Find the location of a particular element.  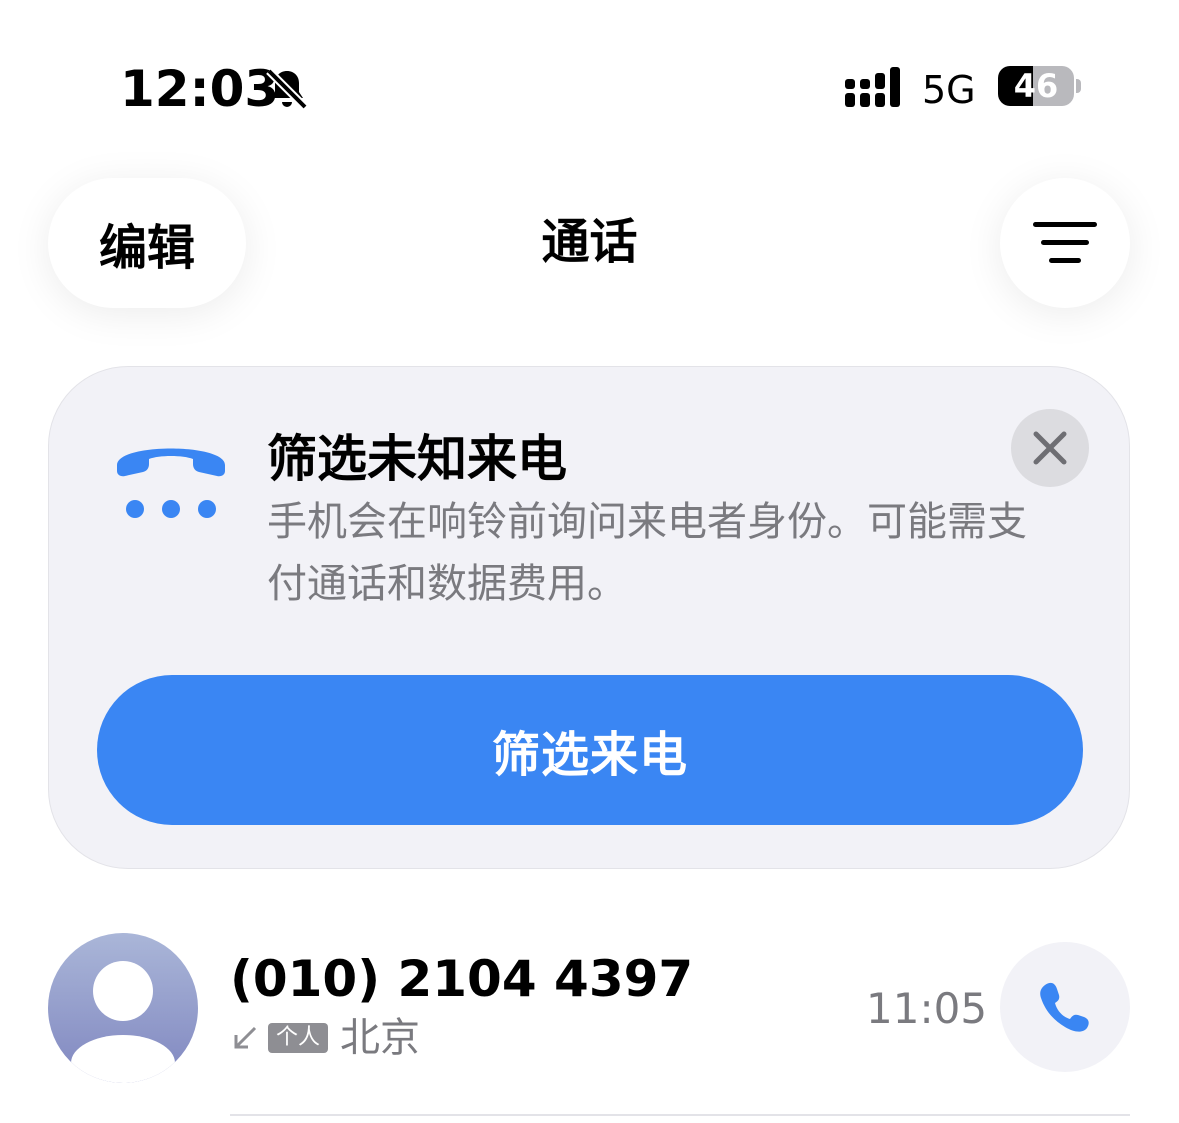

bell-slash-icon is located at coordinates (287, 89).